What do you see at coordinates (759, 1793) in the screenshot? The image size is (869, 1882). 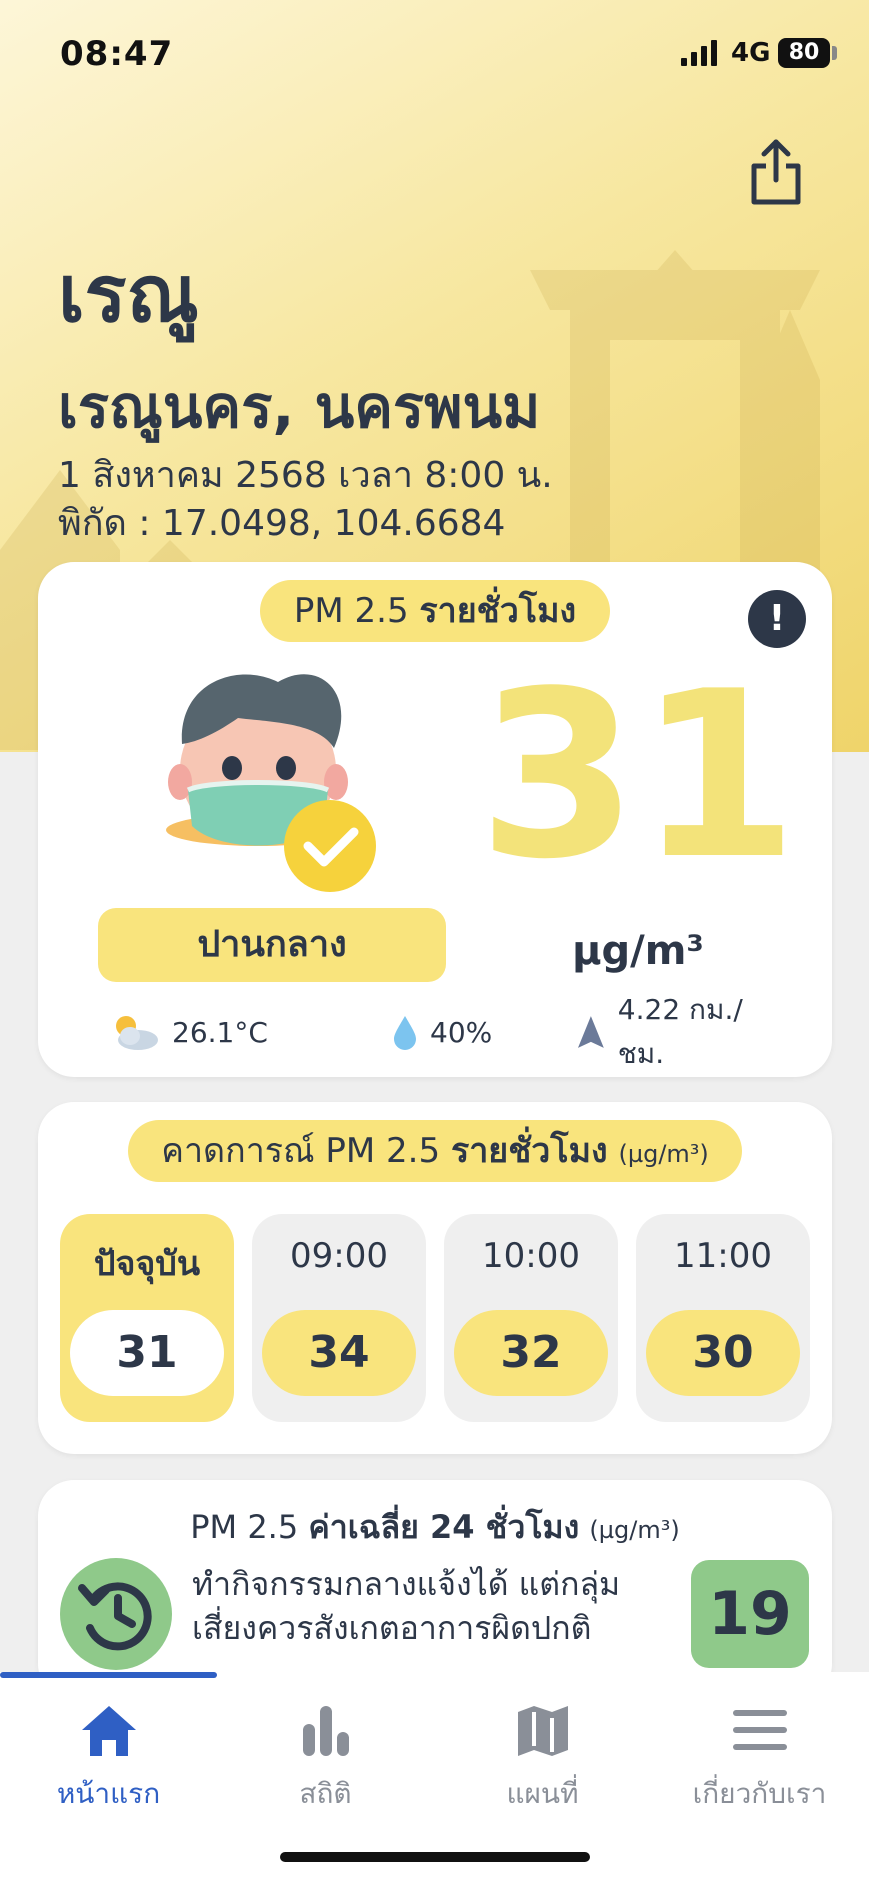 I see `tab-about-label: เกี่ยวกับเรา` at bounding box center [759, 1793].